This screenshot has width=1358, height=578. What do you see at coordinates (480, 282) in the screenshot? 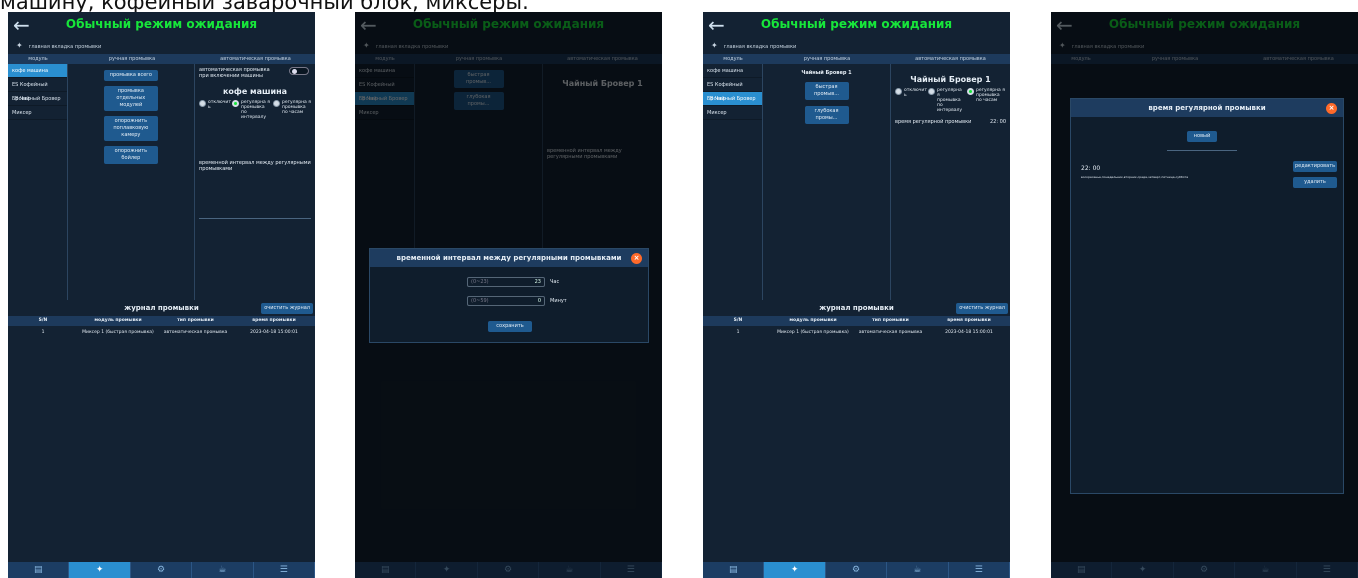
I see `hours-hint: (0~23)` at bounding box center [480, 282].